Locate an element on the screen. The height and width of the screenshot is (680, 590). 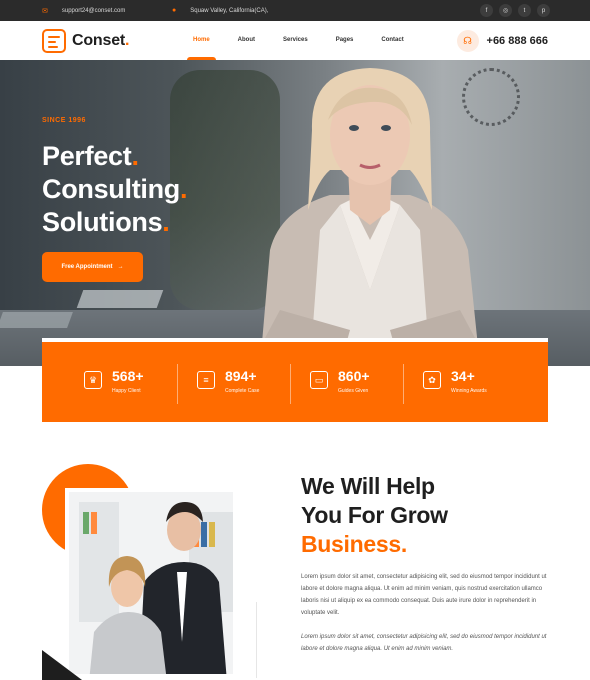
stat-value: 894+ is located at coordinates (241, 376).